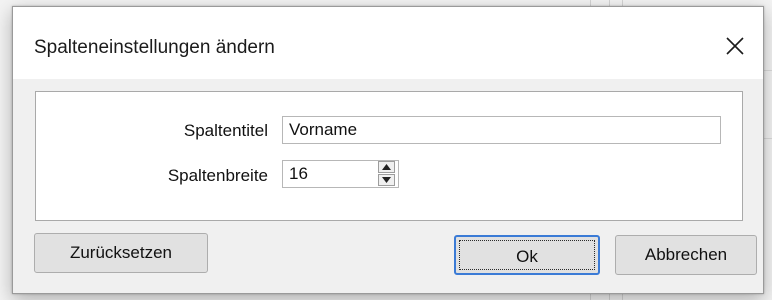  I want to click on arrow-up-icon, so click(386, 167).